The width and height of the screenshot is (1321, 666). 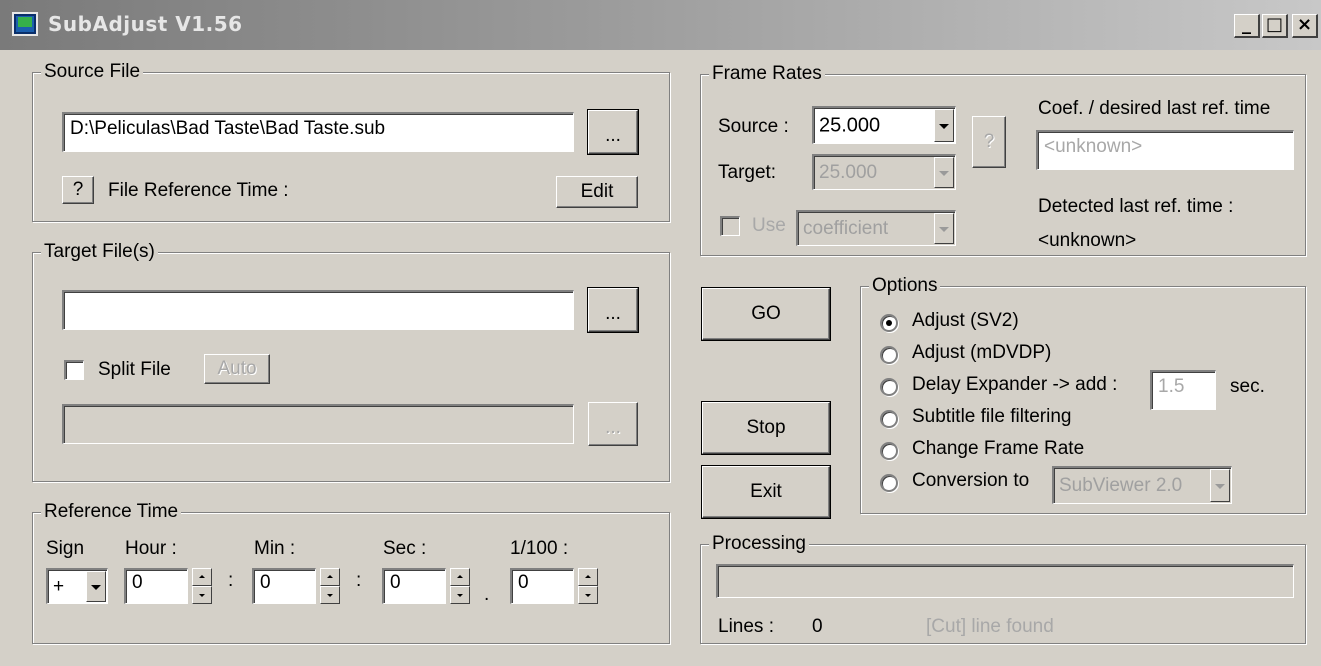 What do you see at coordinates (884, 172) in the screenshot?
I see `target-rate-select: 25.000` at bounding box center [884, 172].